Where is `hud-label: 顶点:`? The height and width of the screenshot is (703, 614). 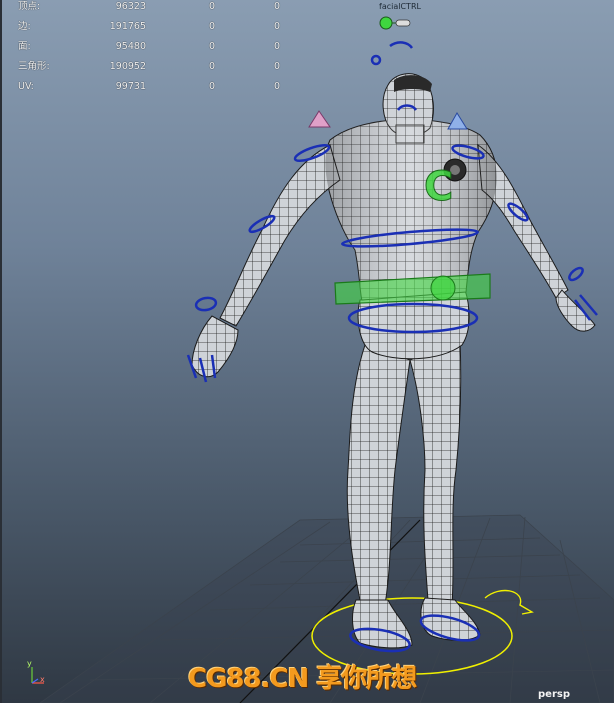
hud-label: 顶点: is located at coordinates (29, 6).